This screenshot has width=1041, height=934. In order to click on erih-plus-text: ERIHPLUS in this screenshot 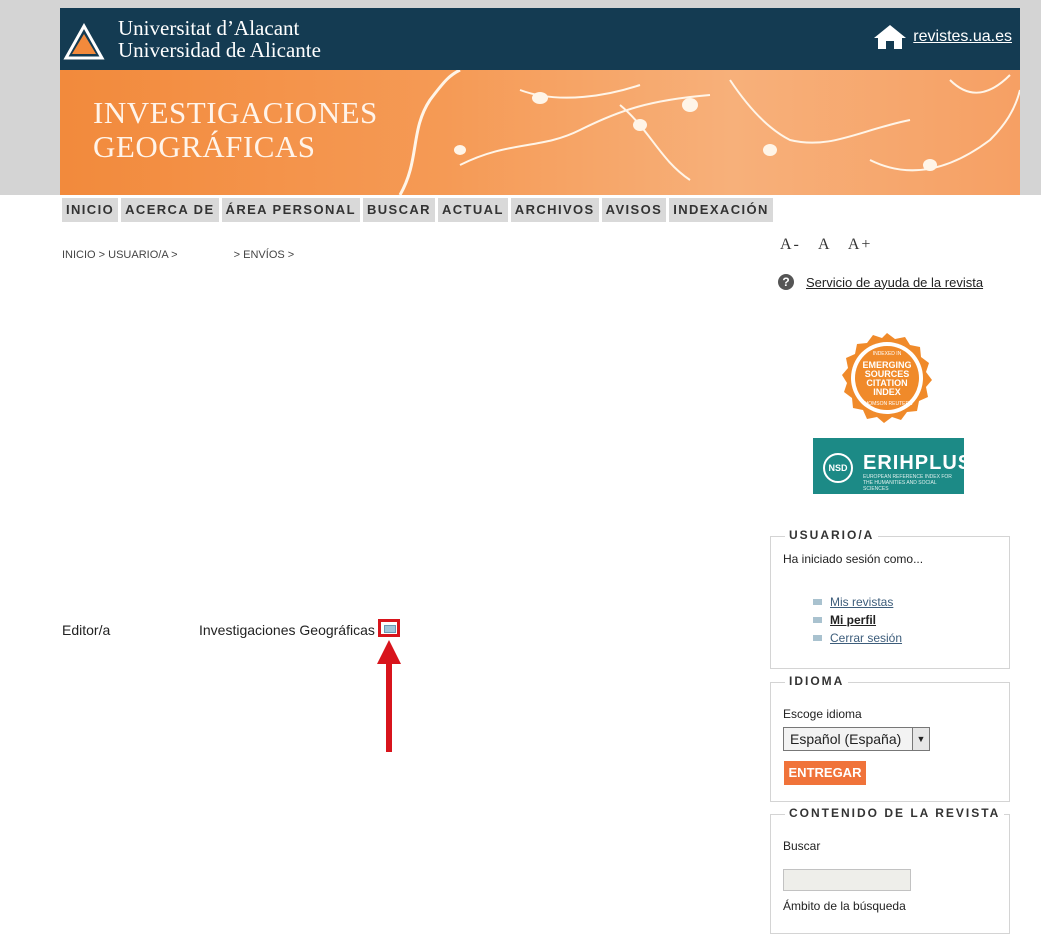, I will do `click(918, 463)`.